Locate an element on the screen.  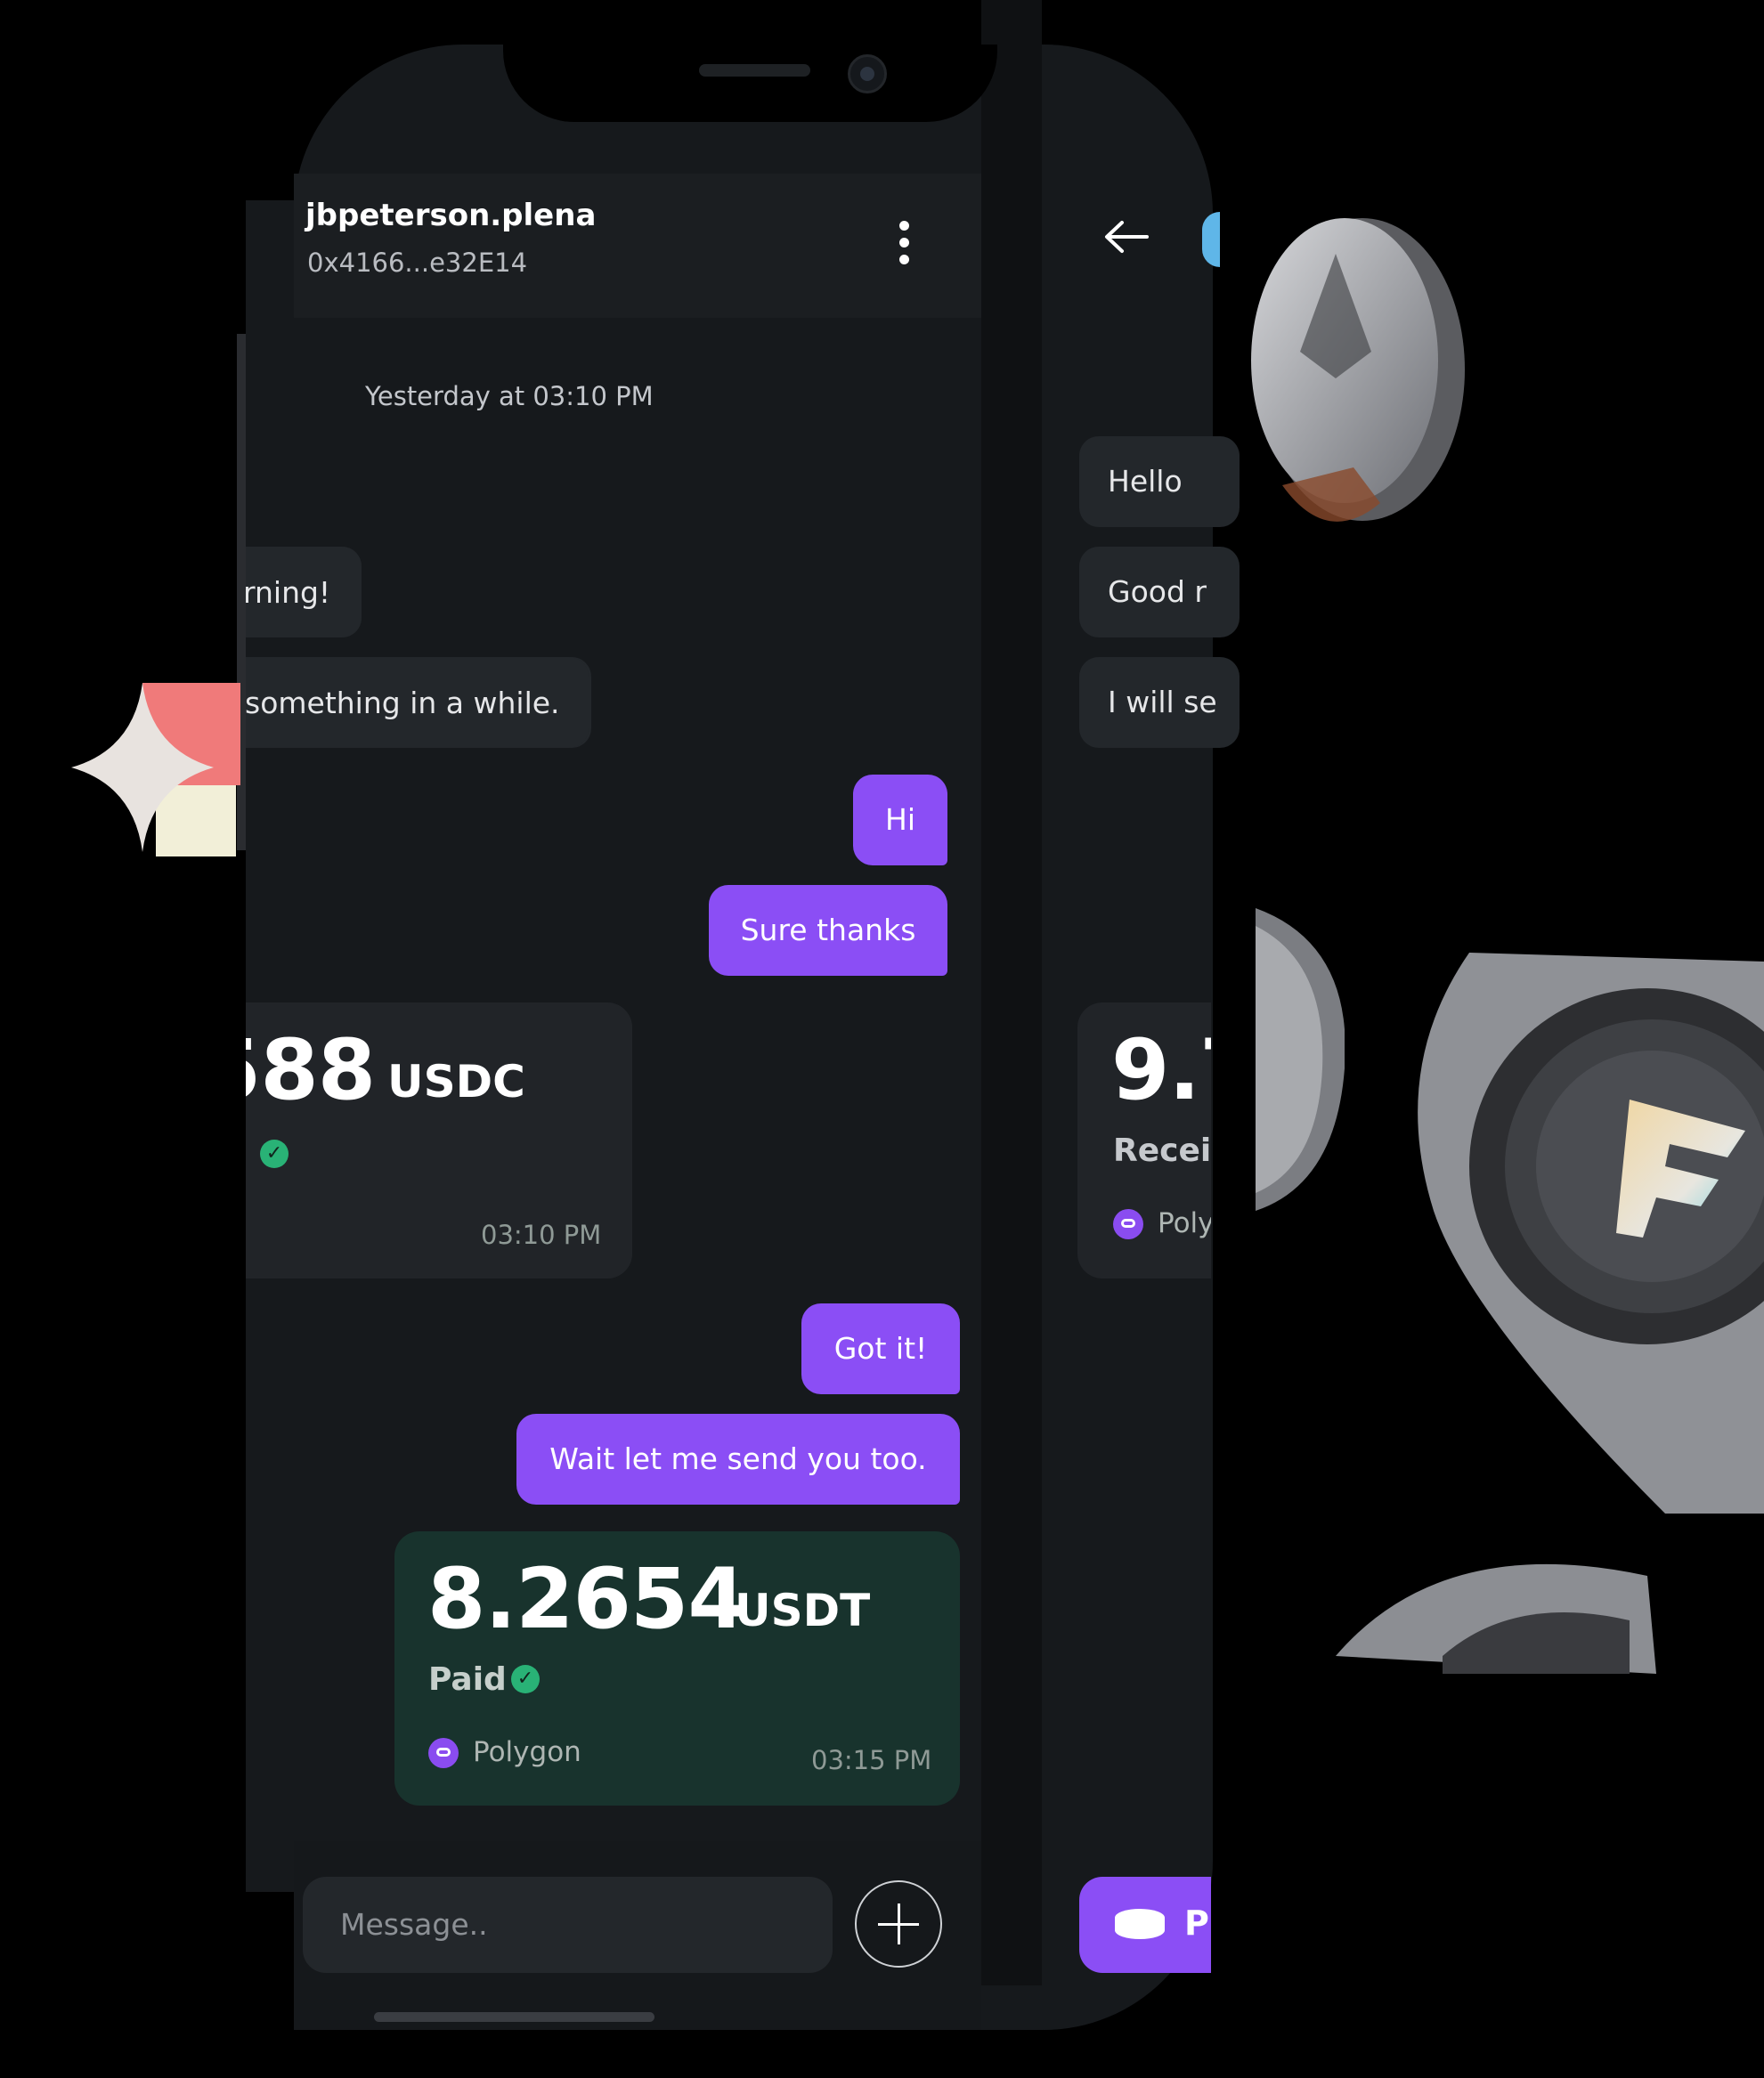
contact-name: jbpeterson.plena is located at coordinates (451, 215).